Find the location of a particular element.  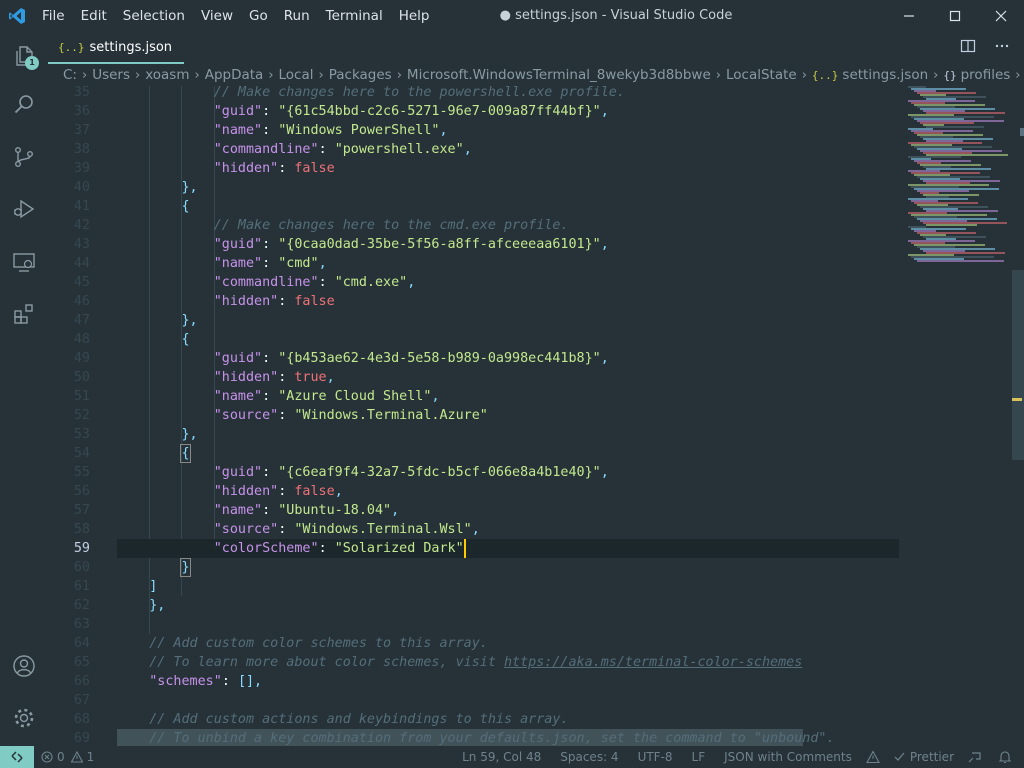

code-line: 47 }, is located at coordinates (478, 320).